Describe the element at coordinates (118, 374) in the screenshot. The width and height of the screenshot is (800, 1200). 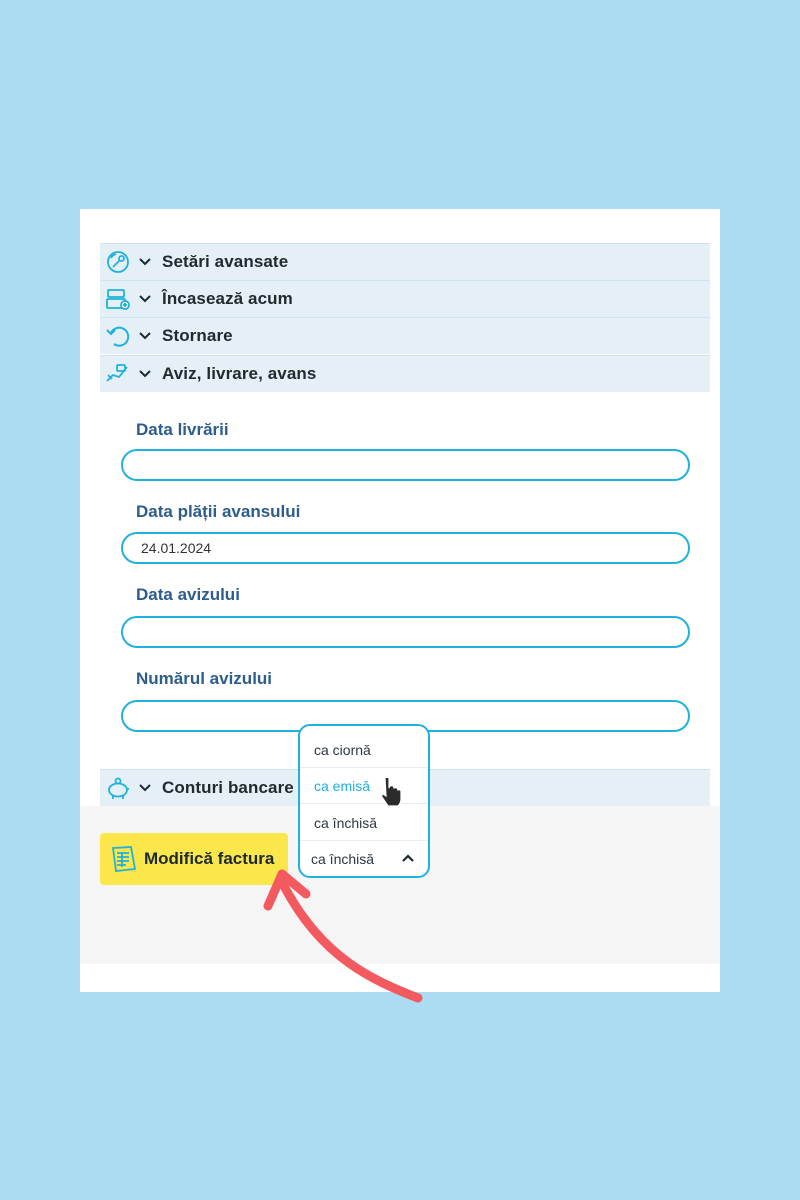
I see `truck-hand-icon` at that location.